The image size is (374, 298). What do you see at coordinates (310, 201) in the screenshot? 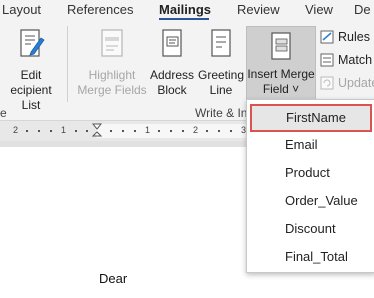
I see `menu-item-order-value: Order_Value` at bounding box center [310, 201].